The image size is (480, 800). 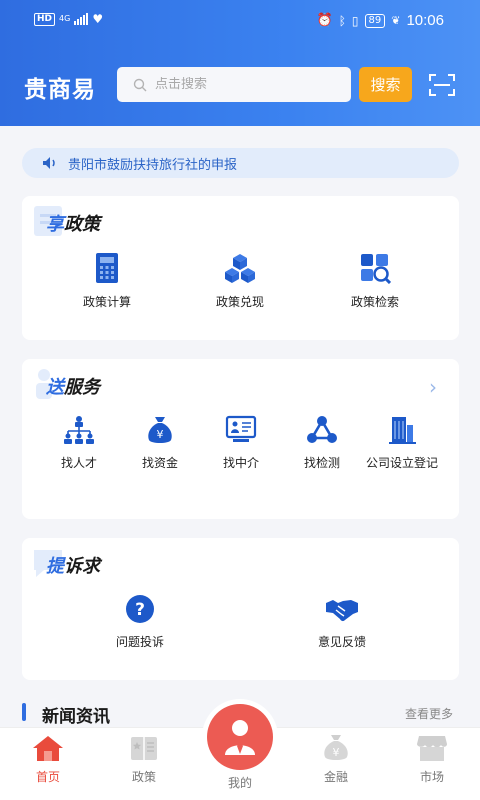 I want to click on chevron-right-icon: ›, so click(x=433, y=387).